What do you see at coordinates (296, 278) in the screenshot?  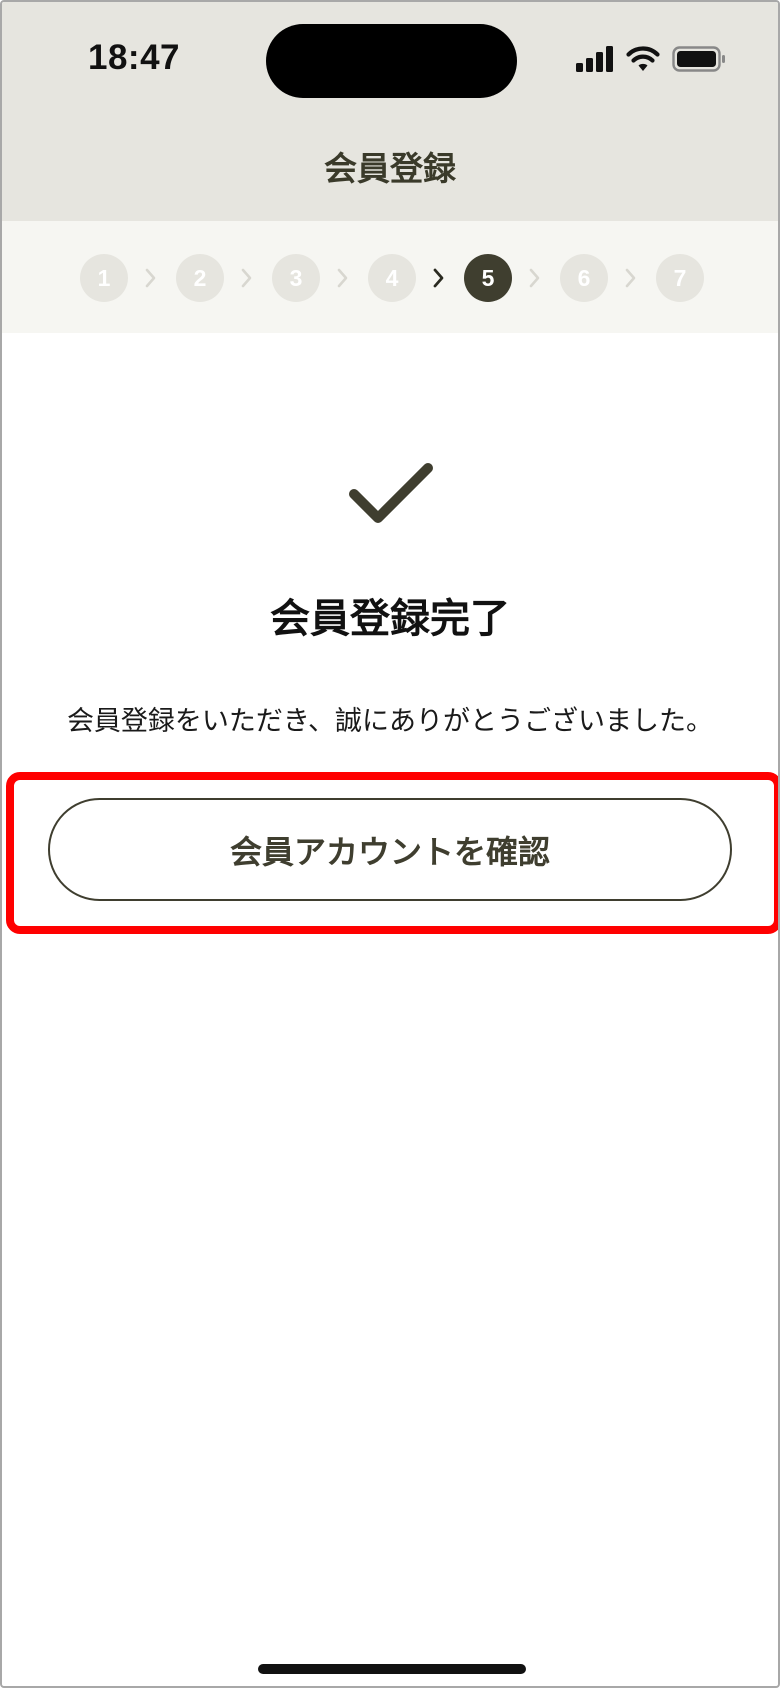 I see `step-3: 3` at bounding box center [296, 278].